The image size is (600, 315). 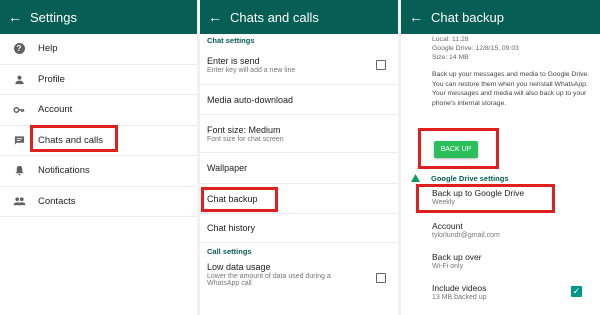 I want to click on item-title: Enter is send, so click(x=233, y=61).